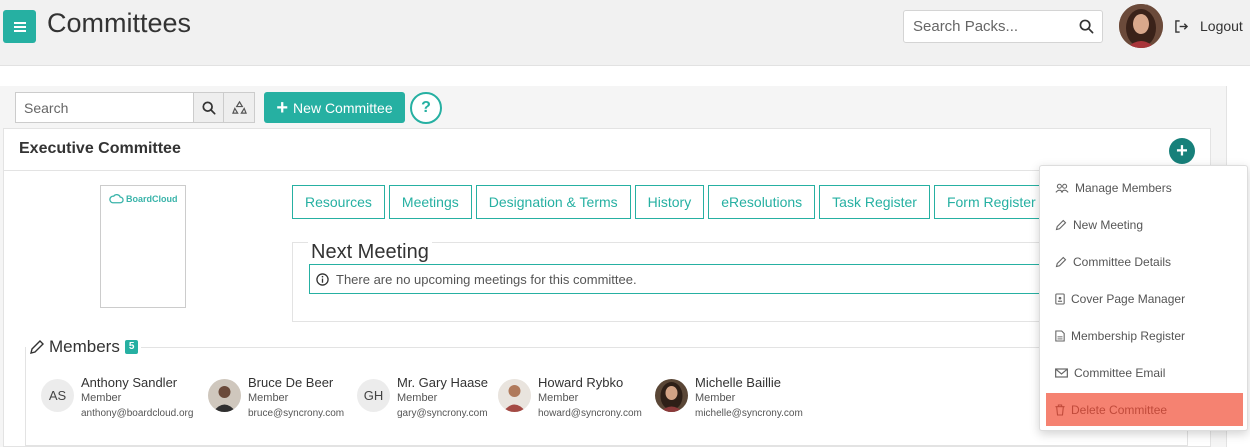  I want to click on member-name: Bruce De Beer, so click(291, 382).